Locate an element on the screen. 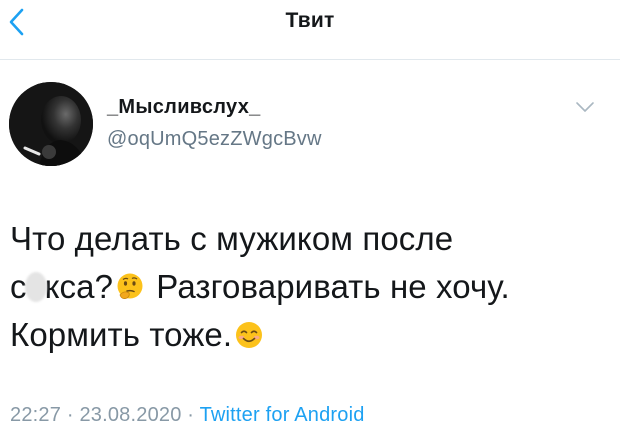 This screenshot has width=620, height=448. tweet-line-3: Кормить тоже. is located at coordinates (310, 335).